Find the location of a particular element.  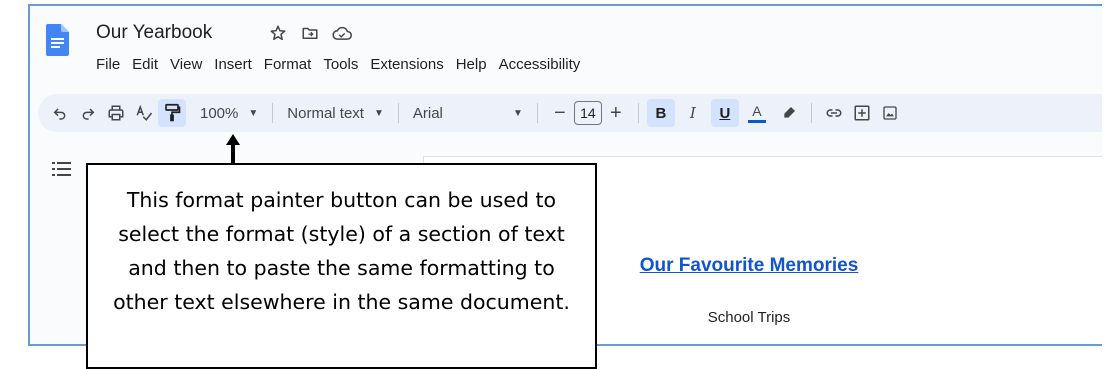

underline-button: U is located at coordinates (724, 113).